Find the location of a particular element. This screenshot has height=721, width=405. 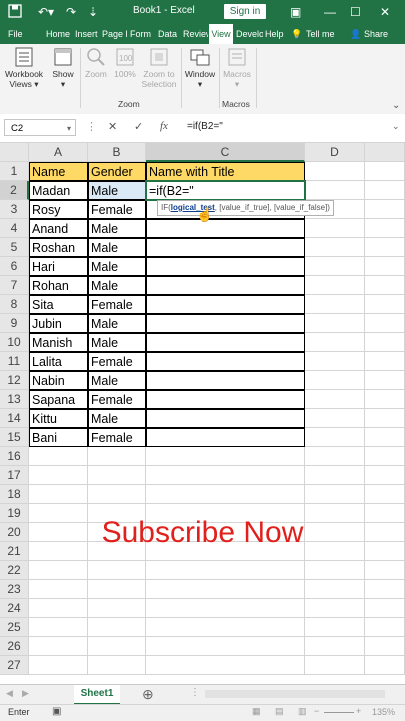

cell-b9: Male is located at coordinates (117, 323).